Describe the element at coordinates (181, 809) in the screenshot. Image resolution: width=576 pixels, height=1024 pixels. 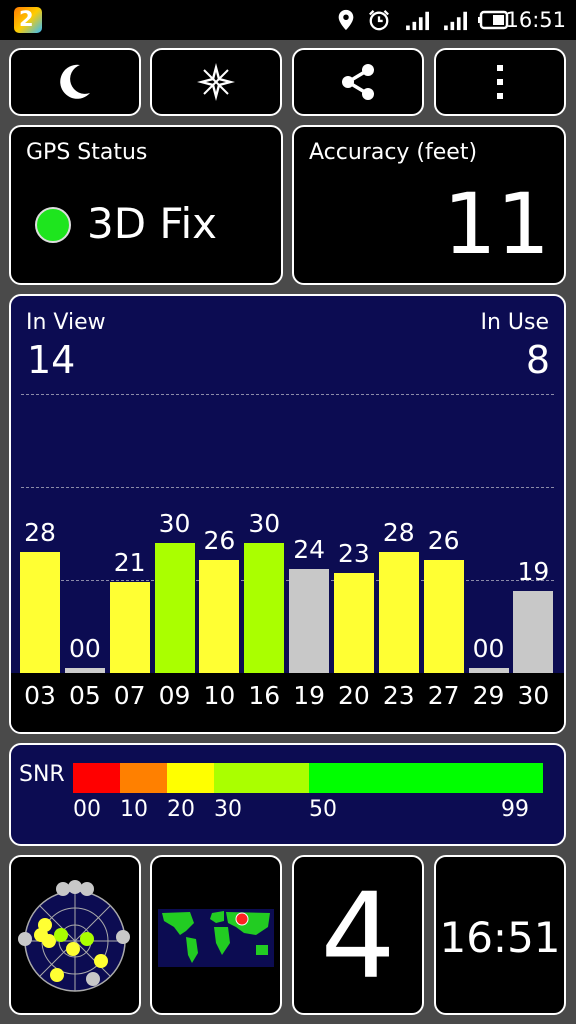
I see `snr-tick-label: 20` at that location.